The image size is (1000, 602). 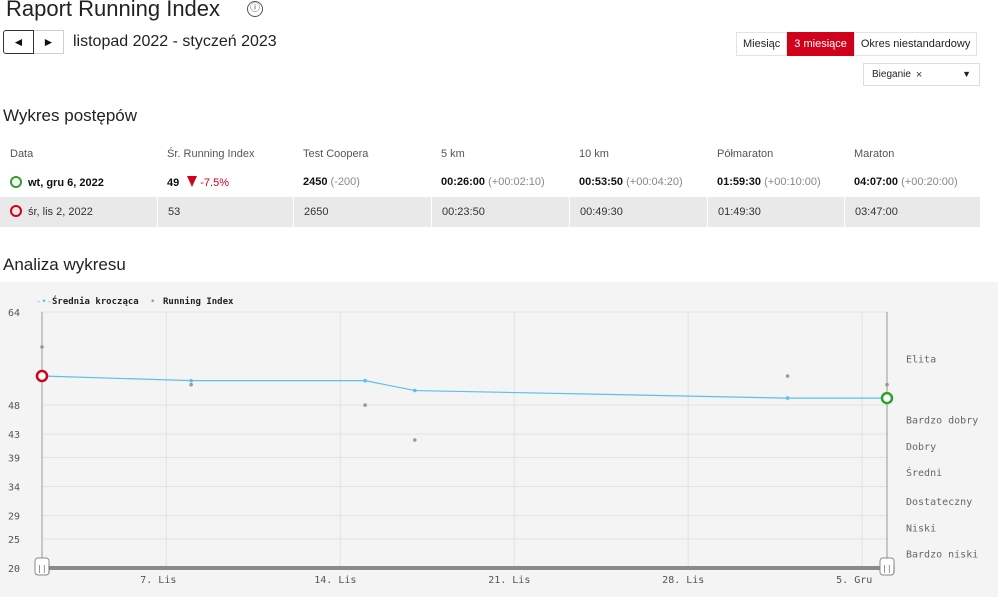 What do you see at coordinates (66, 182) in the screenshot?
I see `date-text: wt, gru 6, 2022` at bounding box center [66, 182].